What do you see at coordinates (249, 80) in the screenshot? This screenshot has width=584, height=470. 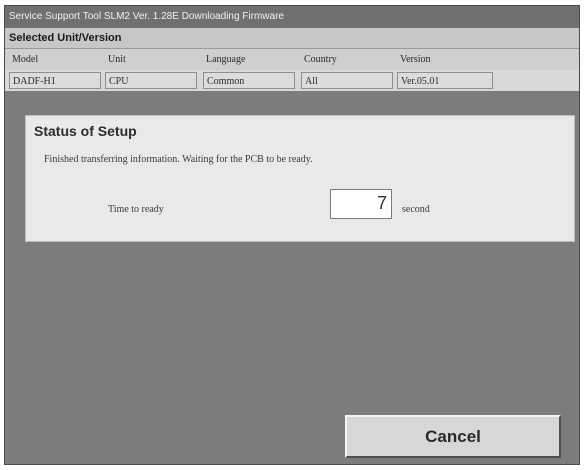 I see `language-value: Common` at bounding box center [249, 80].